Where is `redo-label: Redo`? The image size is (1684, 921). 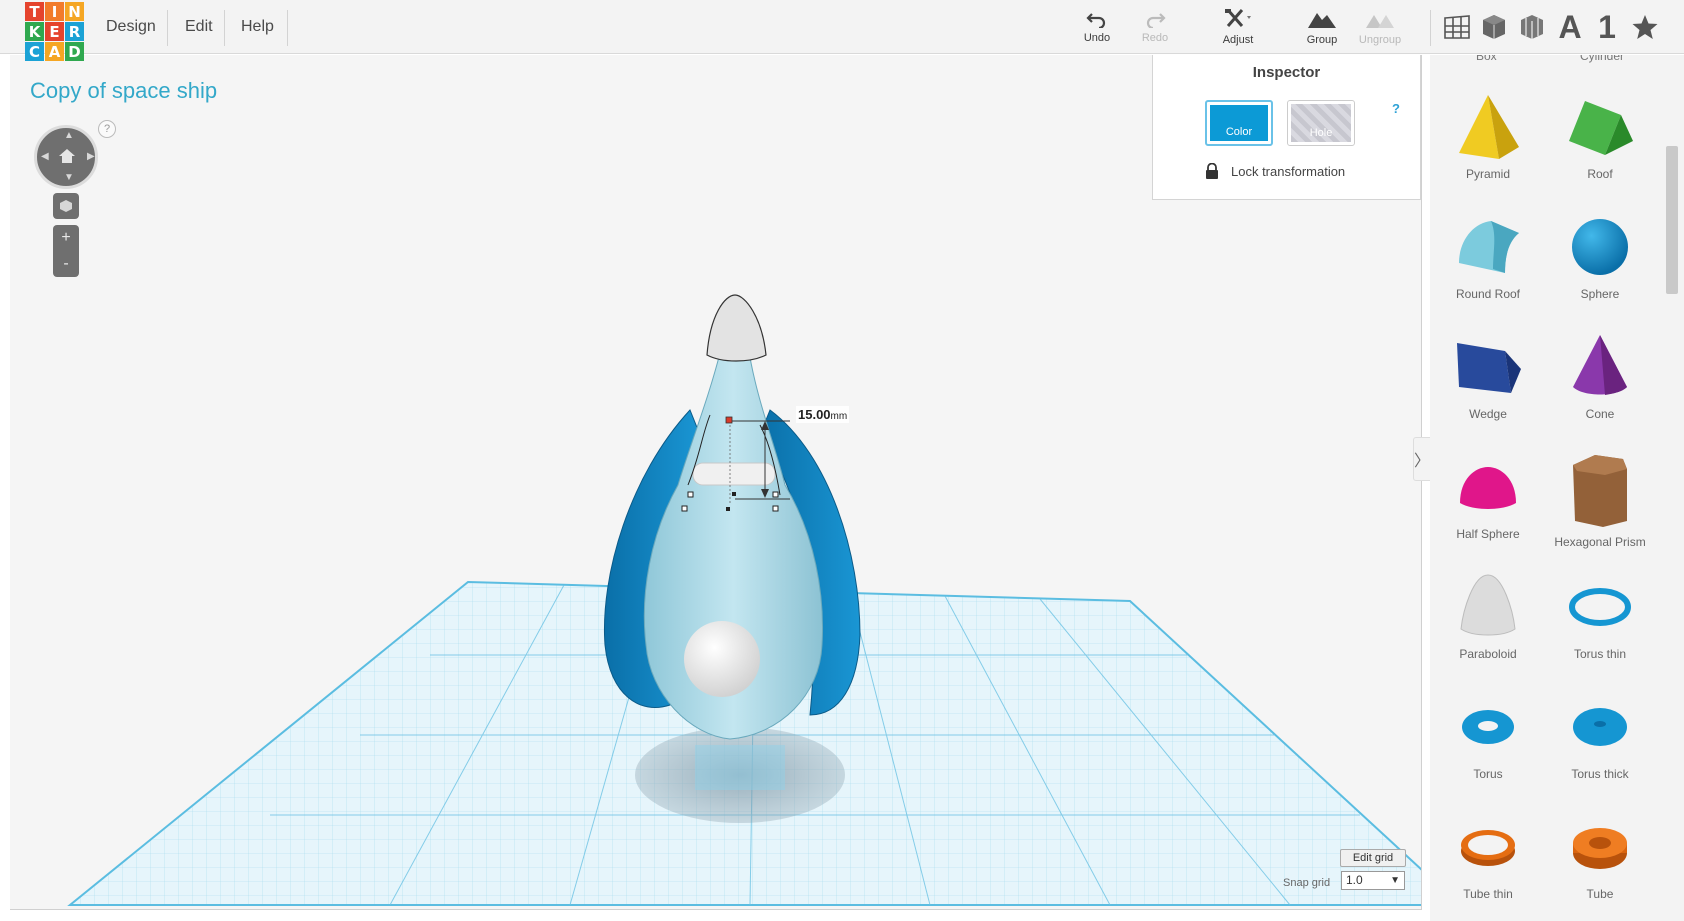 redo-label: Redo is located at coordinates (1155, 38).